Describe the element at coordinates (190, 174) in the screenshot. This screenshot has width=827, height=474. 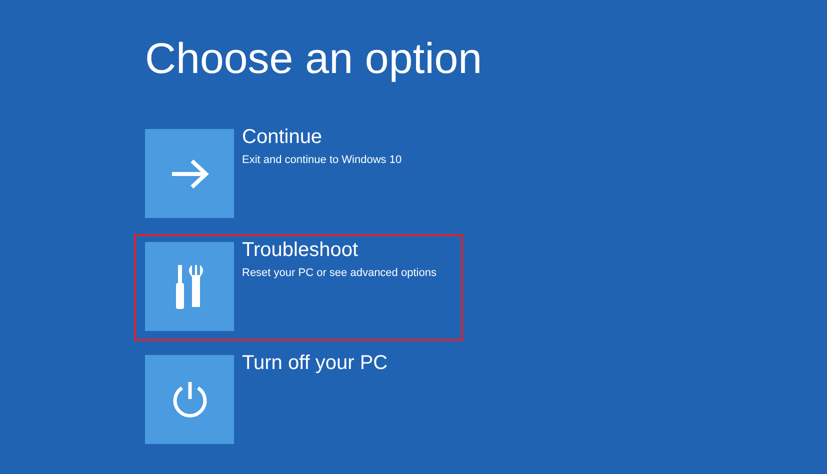
I see `arrow-right-icon` at that location.